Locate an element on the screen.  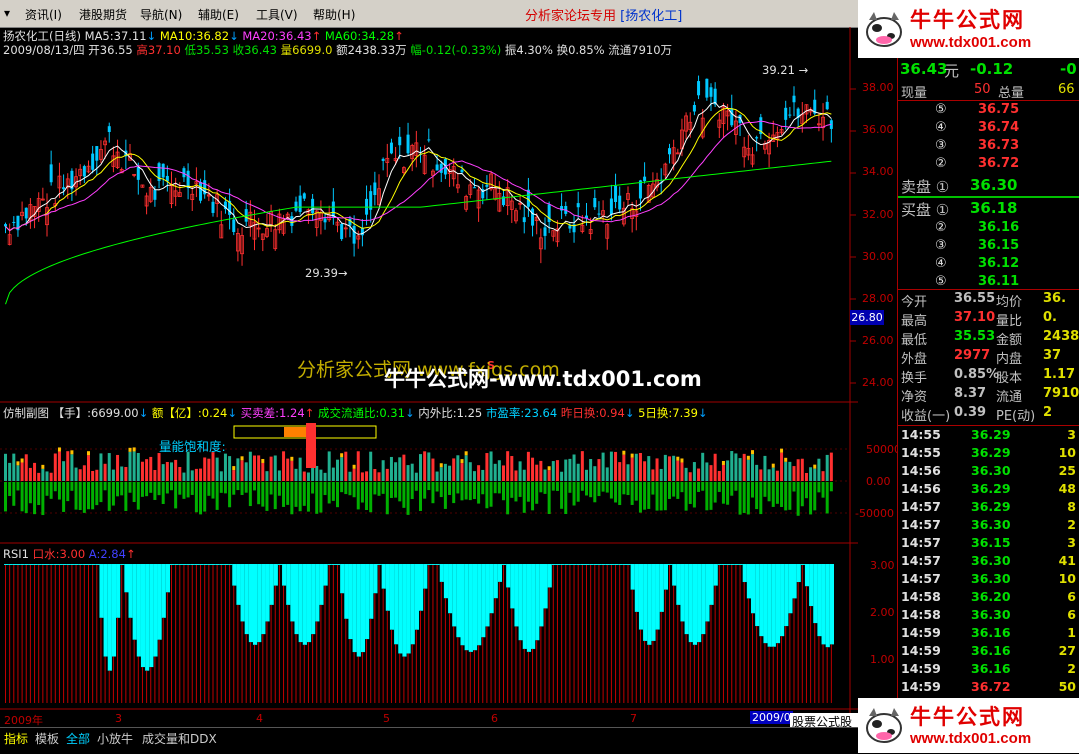
price-axis-label: 30.00 is located at coordinates (878, 256).